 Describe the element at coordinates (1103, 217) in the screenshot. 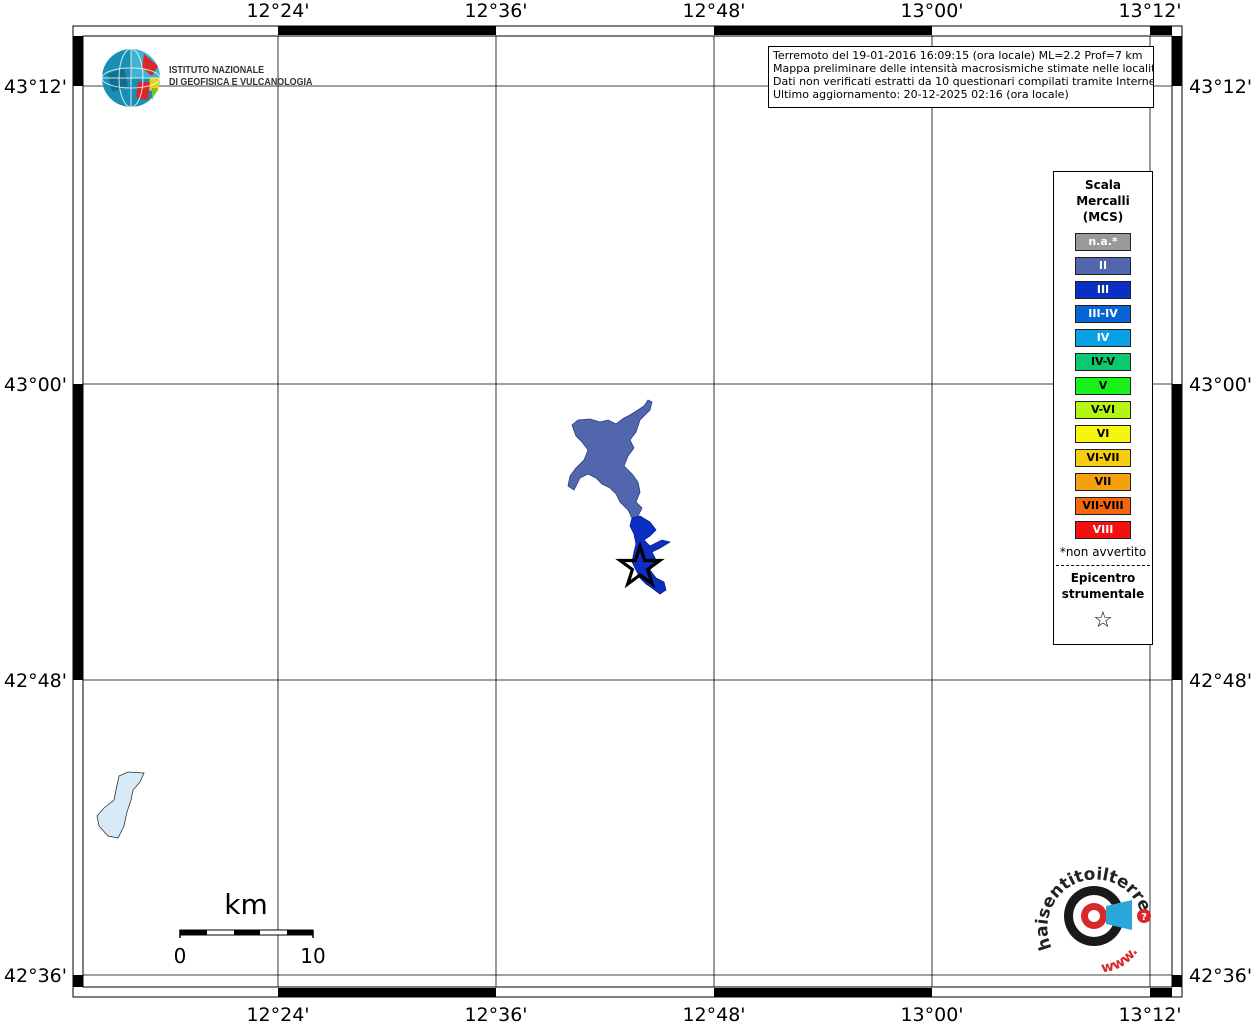

I see `legend-title-line3: (MCS)` at that location.